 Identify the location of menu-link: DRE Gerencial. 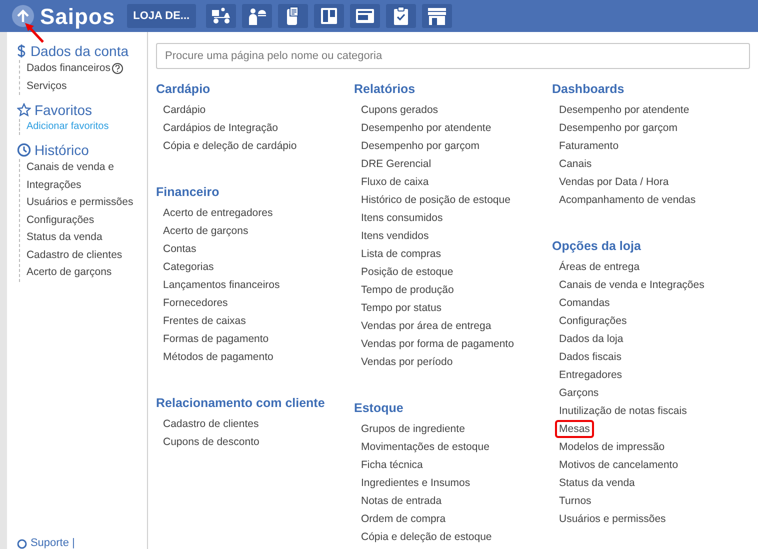
(396, 164).